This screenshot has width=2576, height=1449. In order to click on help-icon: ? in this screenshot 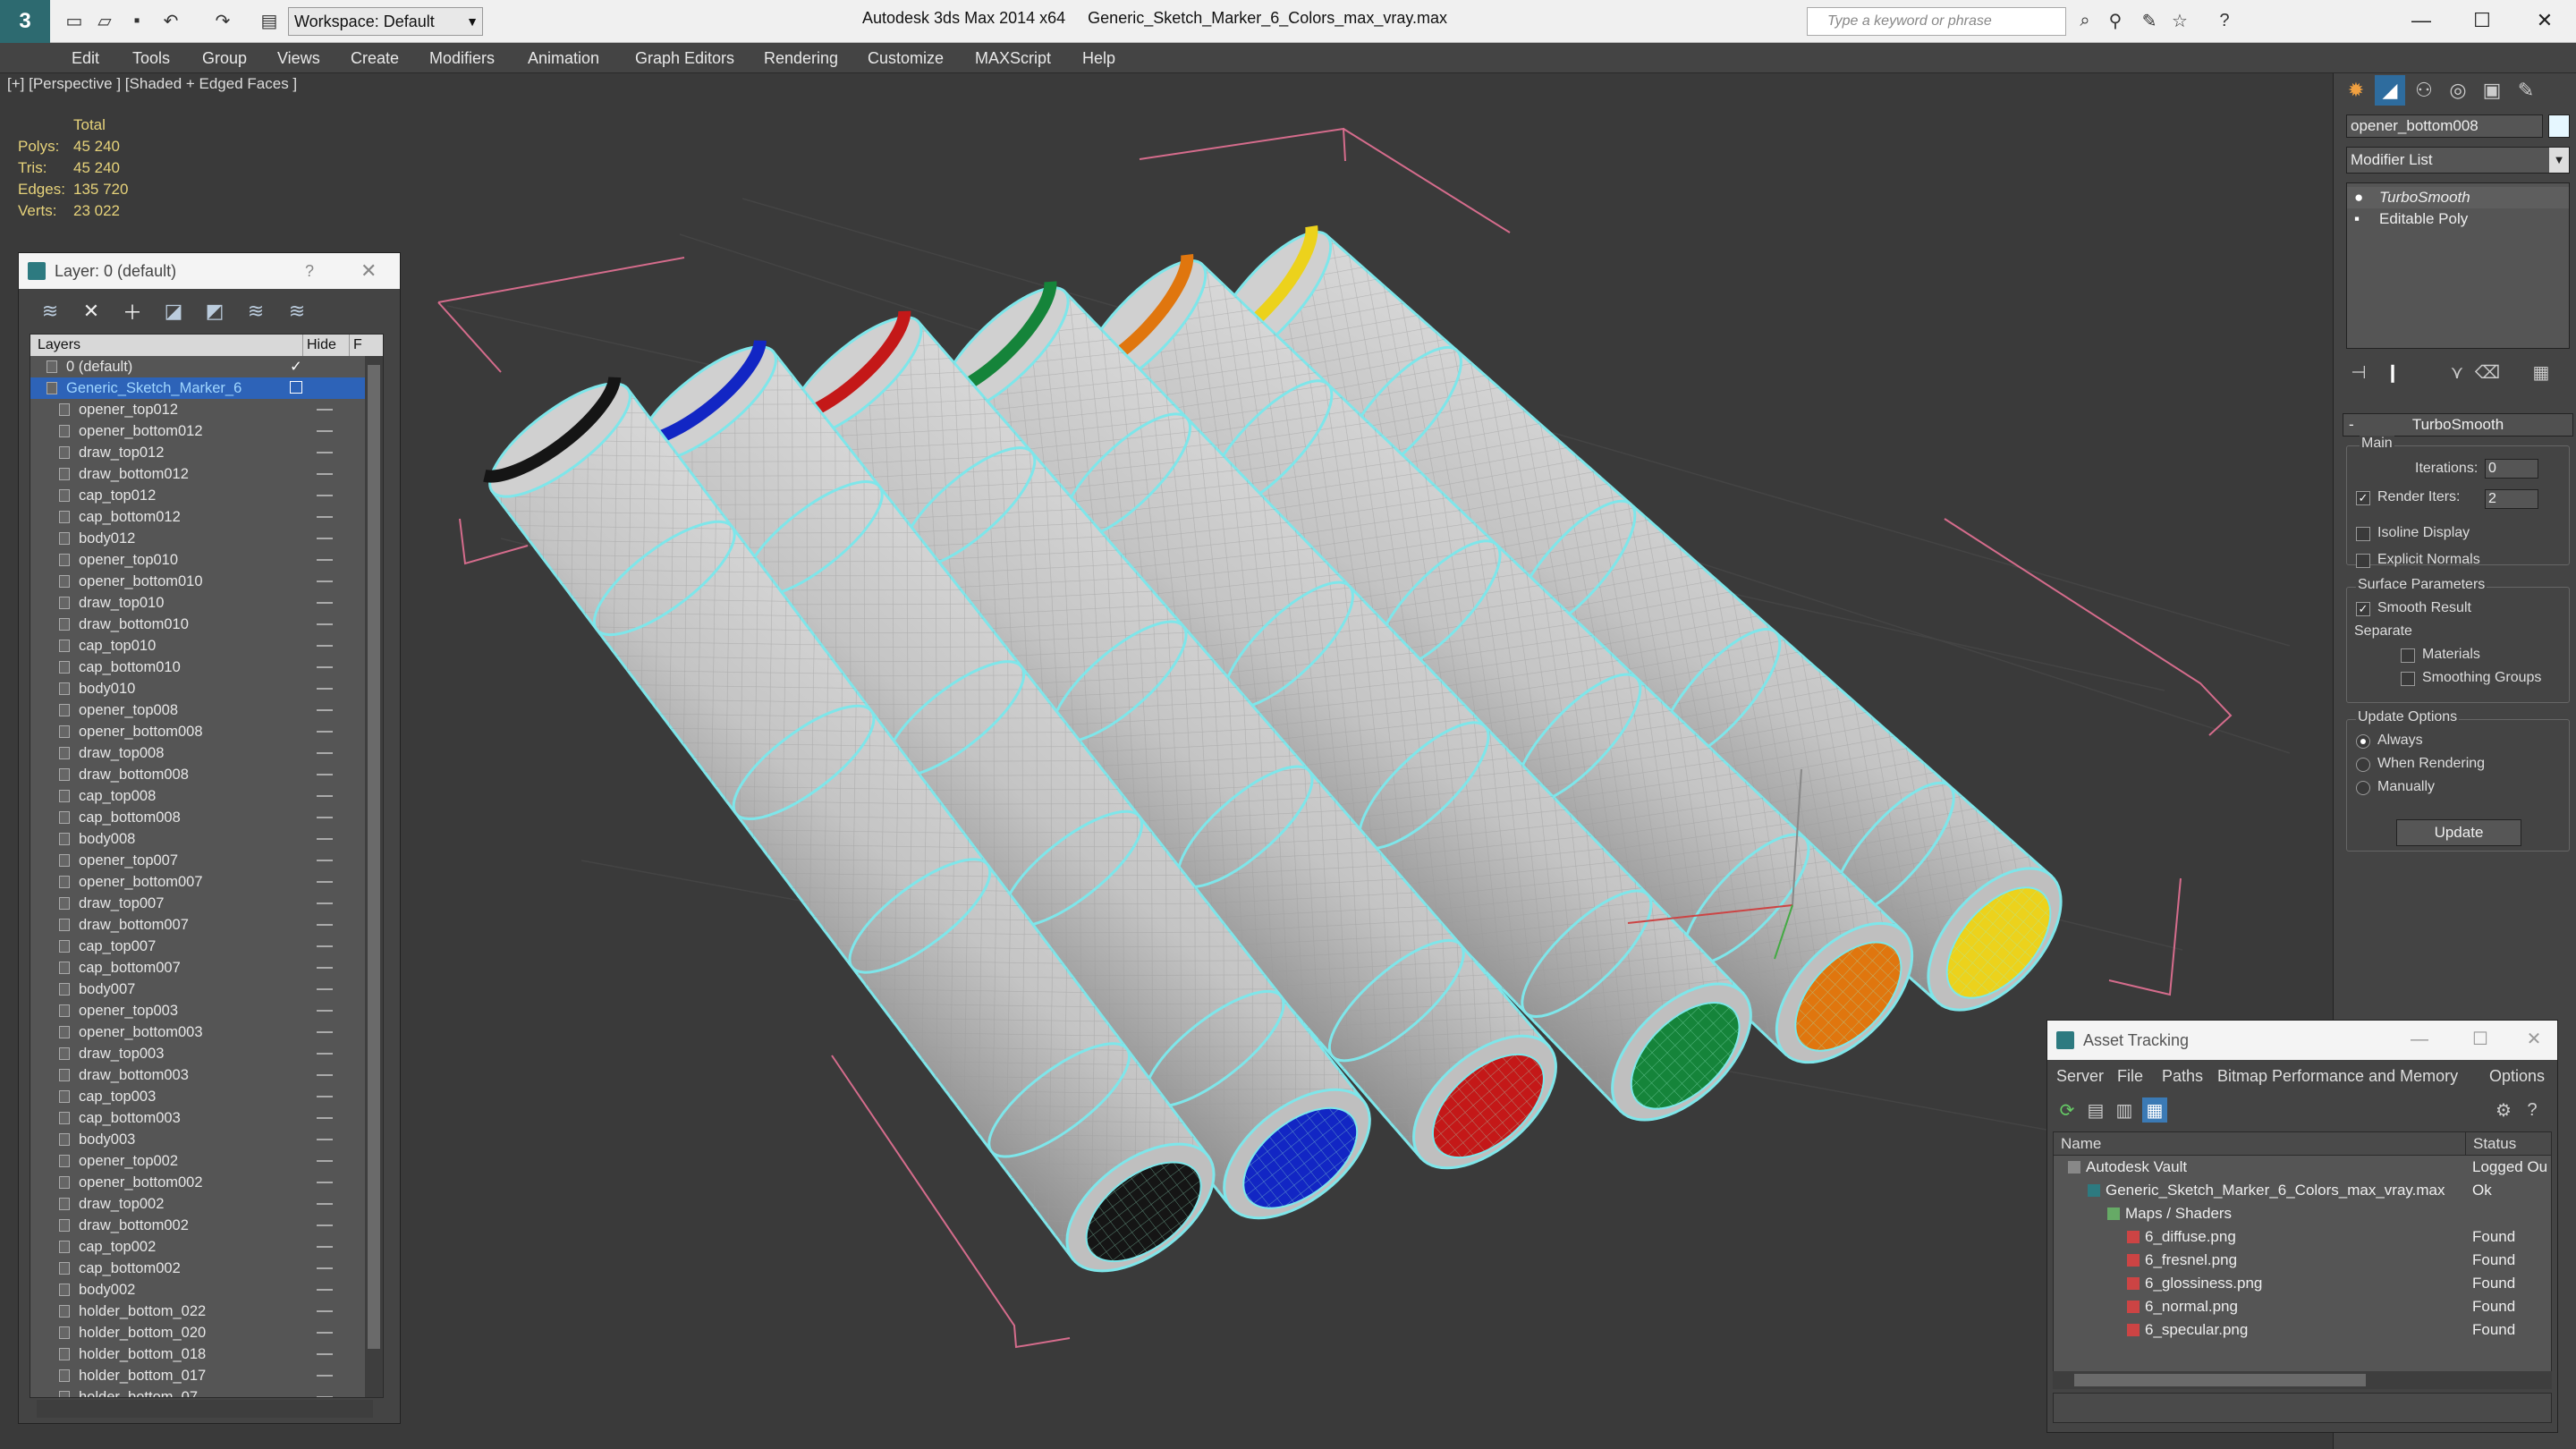, I will do `click(2532, 1110)`.